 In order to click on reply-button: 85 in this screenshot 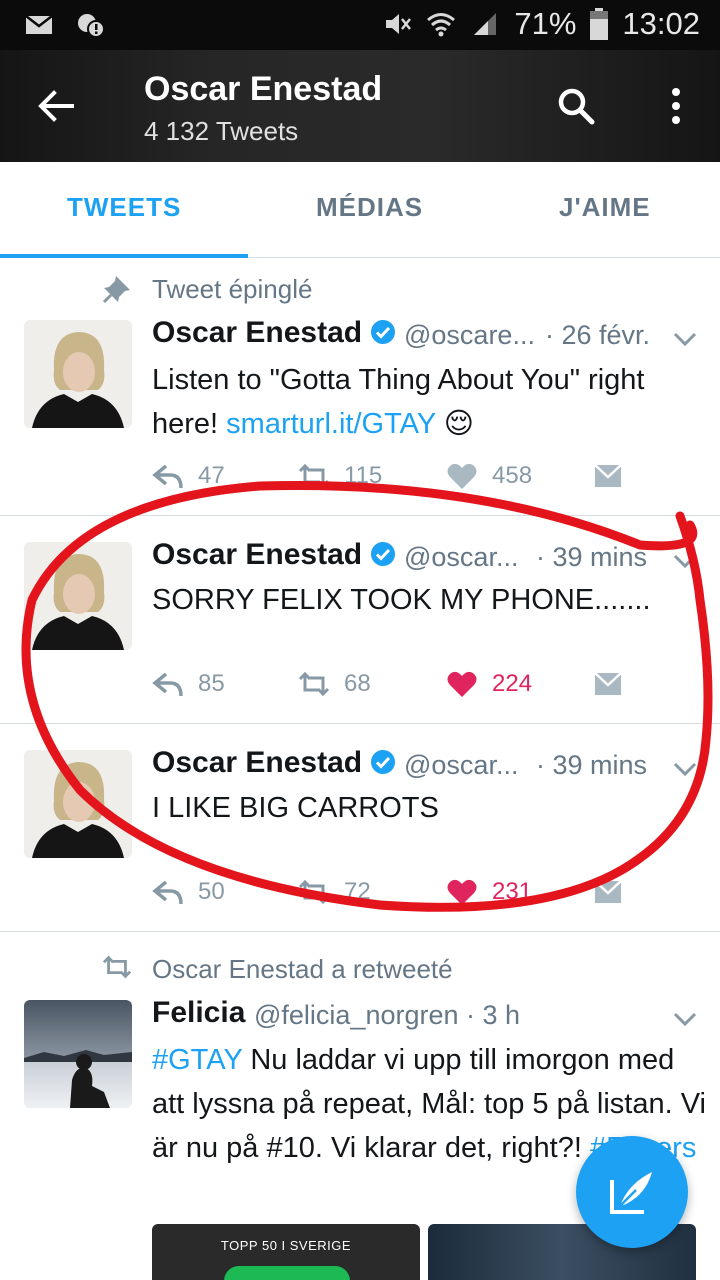, I will do `click(188, 684)`.